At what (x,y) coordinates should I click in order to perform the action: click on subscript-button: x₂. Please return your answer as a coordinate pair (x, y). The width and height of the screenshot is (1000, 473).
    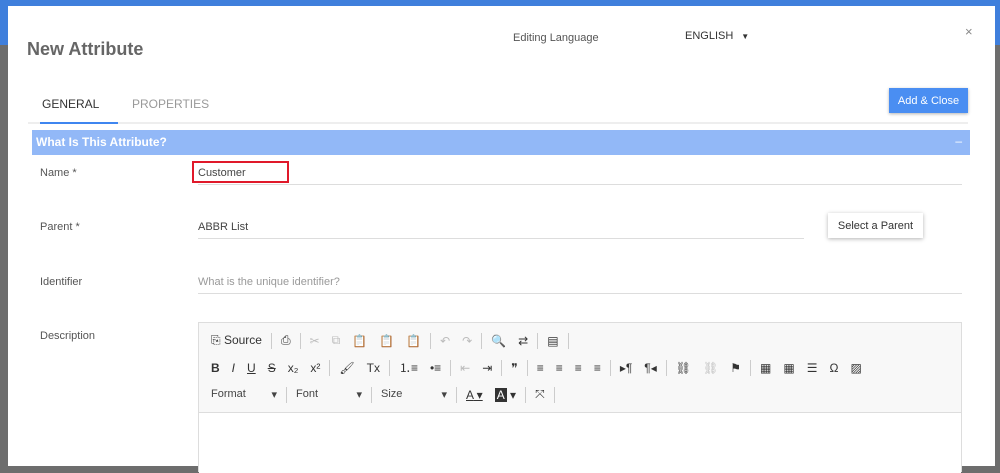
    Looking at the image, I should click on (293, 368).